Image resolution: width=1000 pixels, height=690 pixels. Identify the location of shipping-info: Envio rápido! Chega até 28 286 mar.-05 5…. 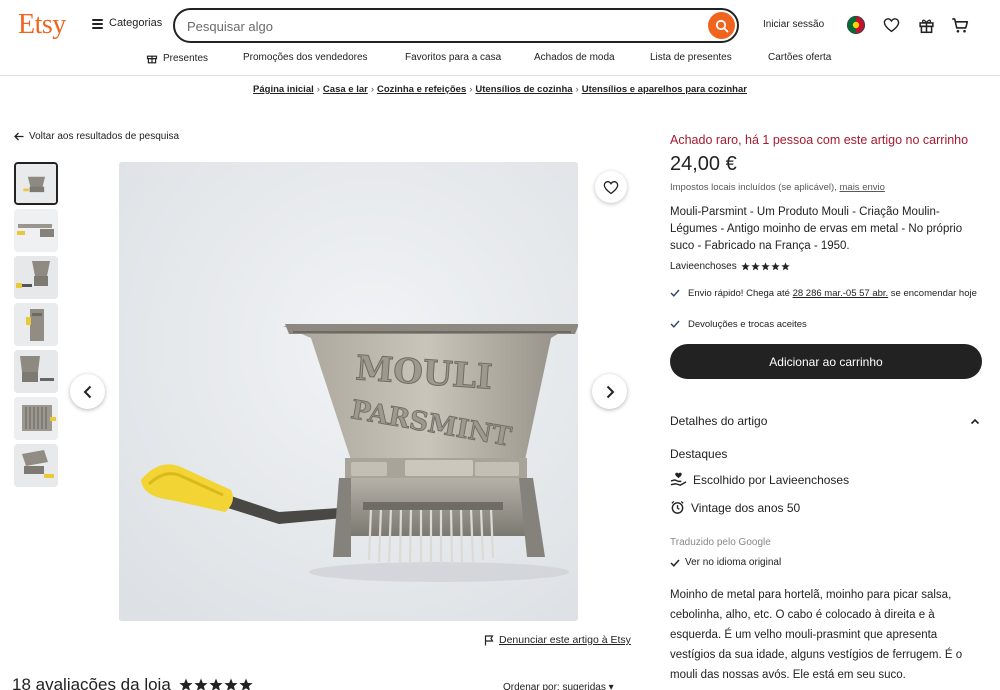
(826, 294).